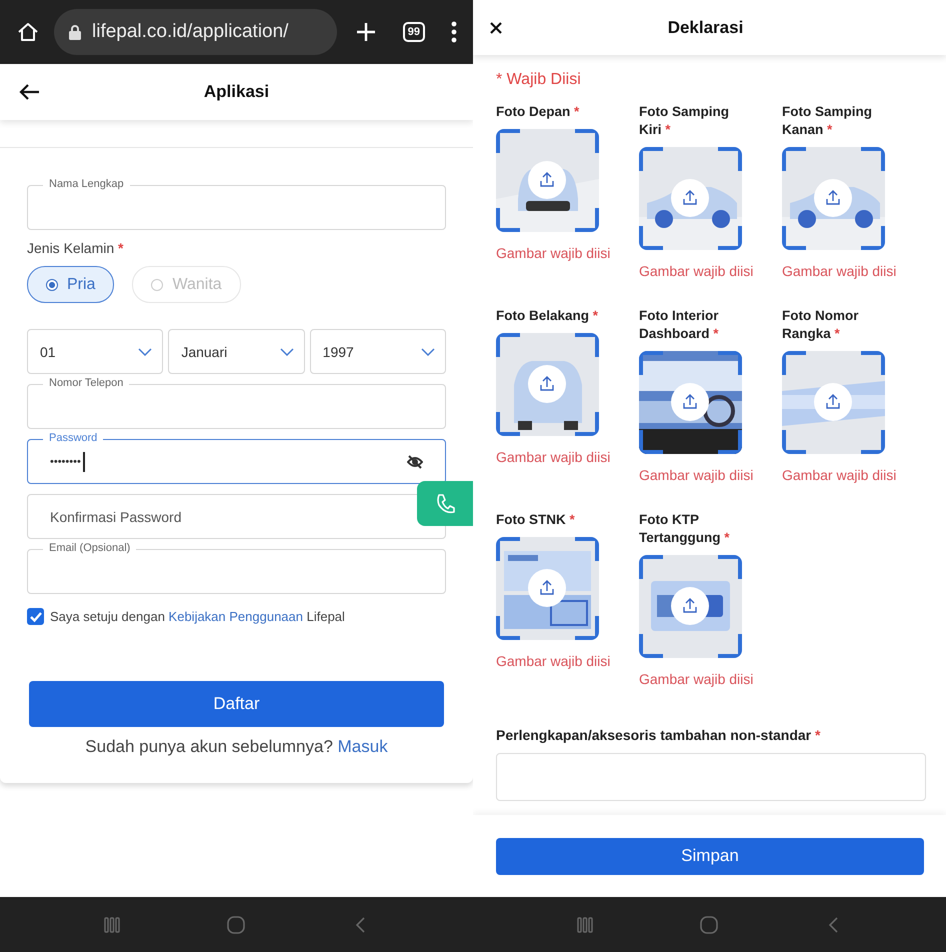 This screenshot has height=952, width=946. I want to click on dropdown: 1997, so click(378, 351).